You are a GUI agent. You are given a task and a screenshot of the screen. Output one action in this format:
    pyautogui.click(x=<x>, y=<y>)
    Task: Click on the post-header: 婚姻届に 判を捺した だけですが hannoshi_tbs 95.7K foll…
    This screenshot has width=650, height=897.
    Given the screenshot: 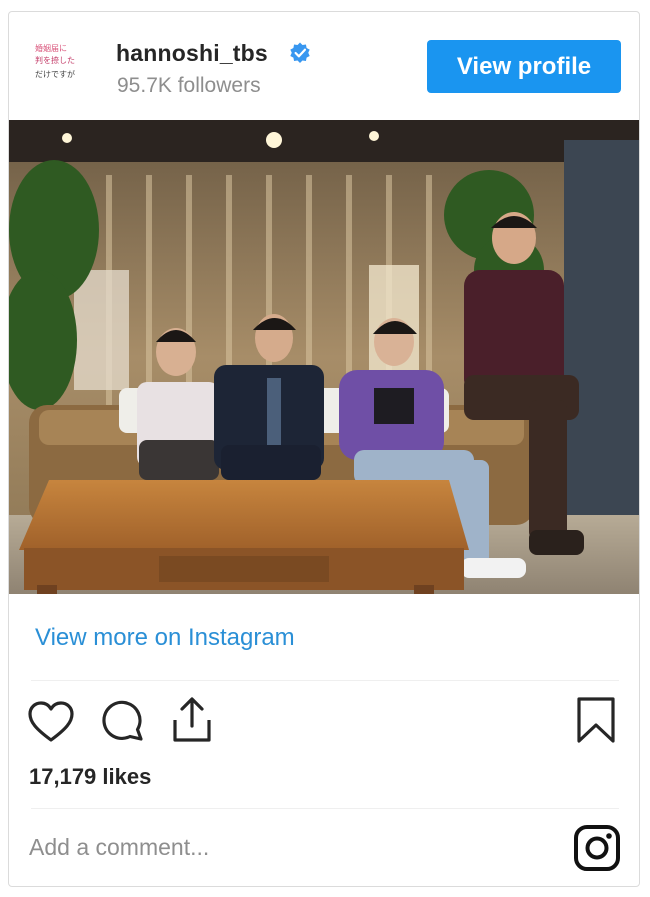 What is the action you would take?
    pyautogui.click(x=324, y=65)
    